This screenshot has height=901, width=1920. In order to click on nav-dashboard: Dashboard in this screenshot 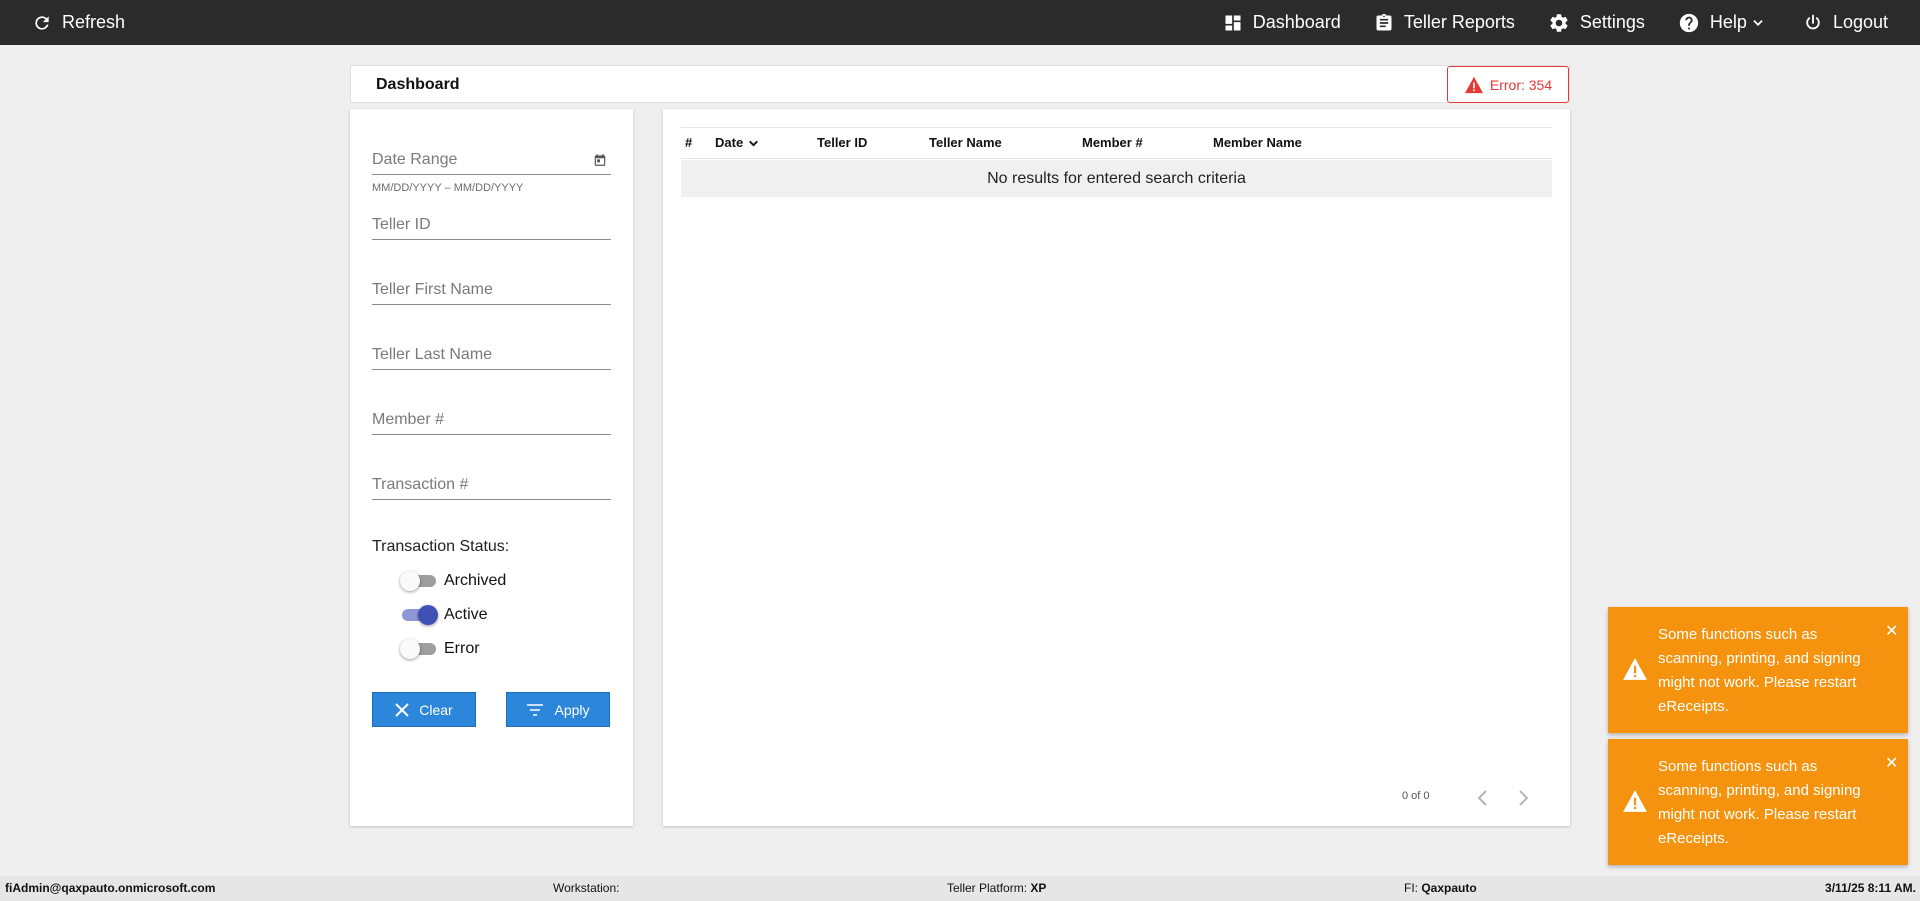, I will do `click(1282, 22)`.